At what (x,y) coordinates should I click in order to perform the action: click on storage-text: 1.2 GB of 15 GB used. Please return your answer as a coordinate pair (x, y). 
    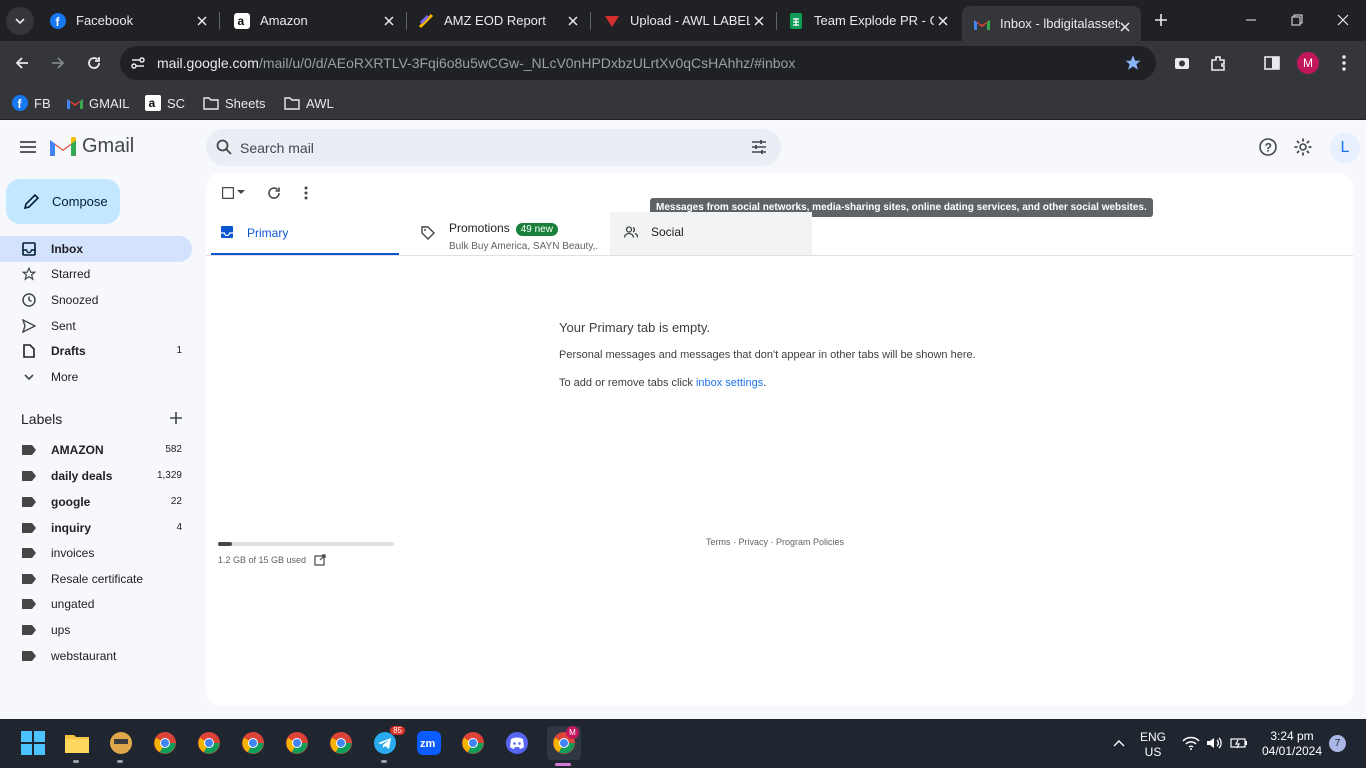
    Looking at the image, I should click on (262, 560).